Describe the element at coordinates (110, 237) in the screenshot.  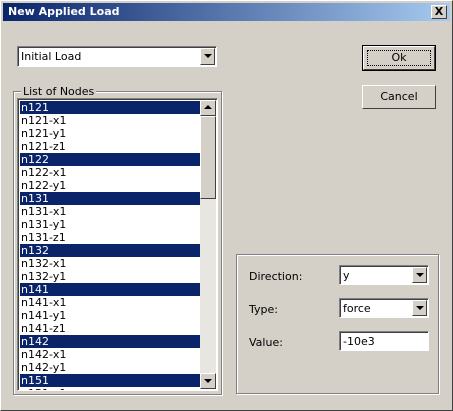
I see `list-item: n131-z1` at that location.